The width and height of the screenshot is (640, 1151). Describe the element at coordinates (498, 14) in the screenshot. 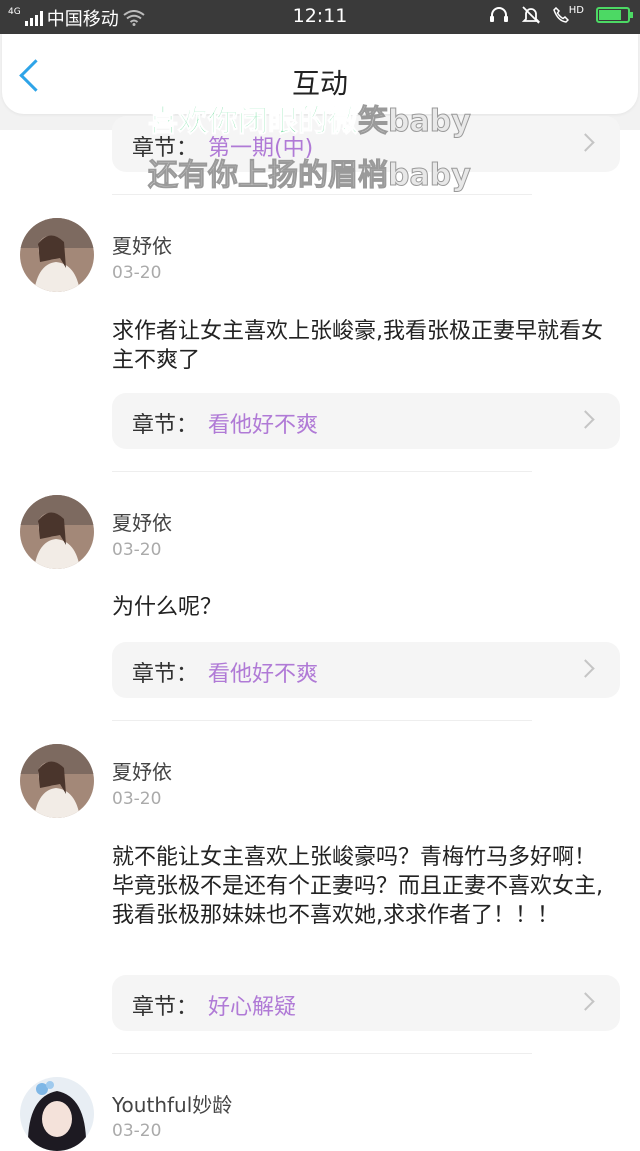

I see `headset-icon` at that location.